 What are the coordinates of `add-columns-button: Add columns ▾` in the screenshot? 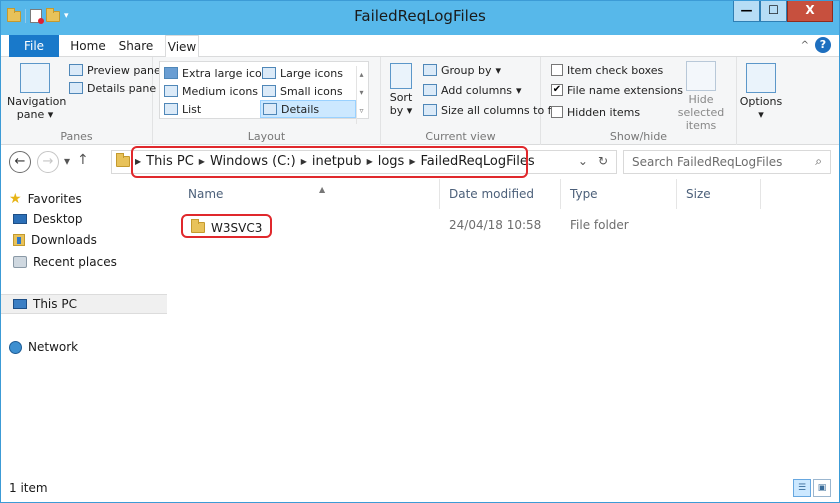 It's located at (472, 90).